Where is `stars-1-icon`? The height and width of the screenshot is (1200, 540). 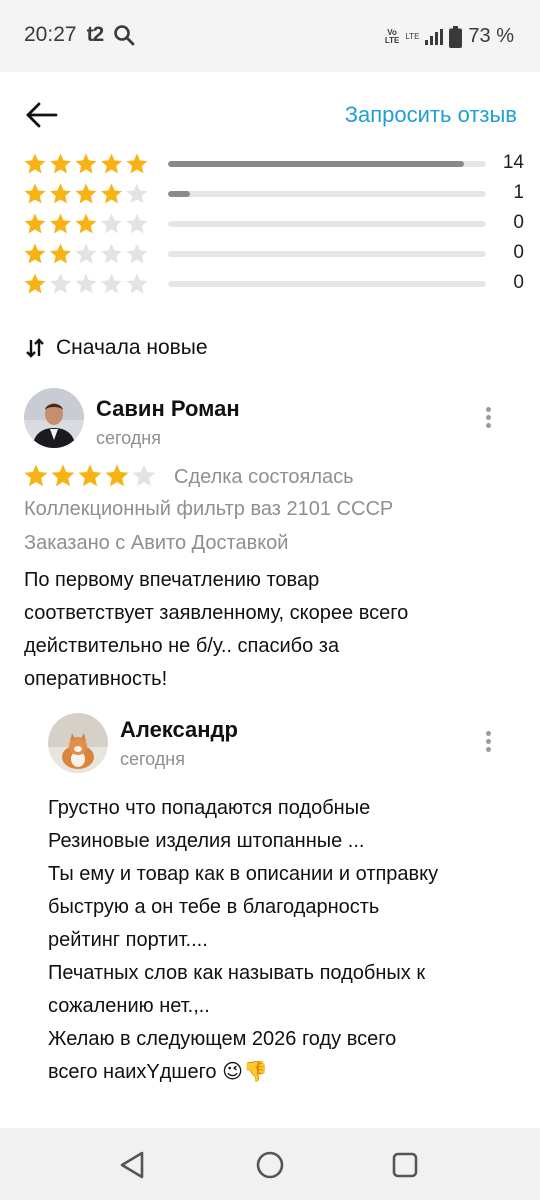 stars-1-icon is located at coordinates (86, 283).